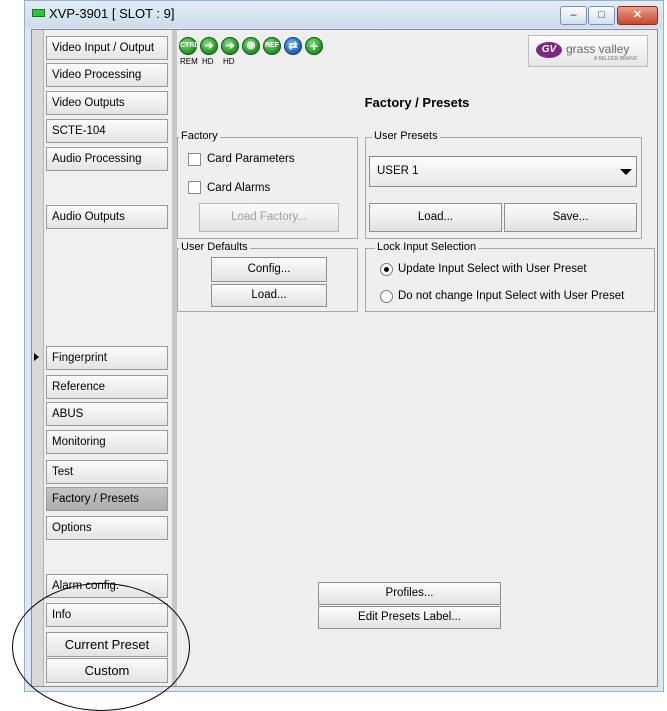 The height and width of the screenshot is (711, 667). What do you see at coordinates (107, 358) in the screenshot?
I see `sidebar-item-fingerprint: Fingerprint` at bounding box center [107, 358].